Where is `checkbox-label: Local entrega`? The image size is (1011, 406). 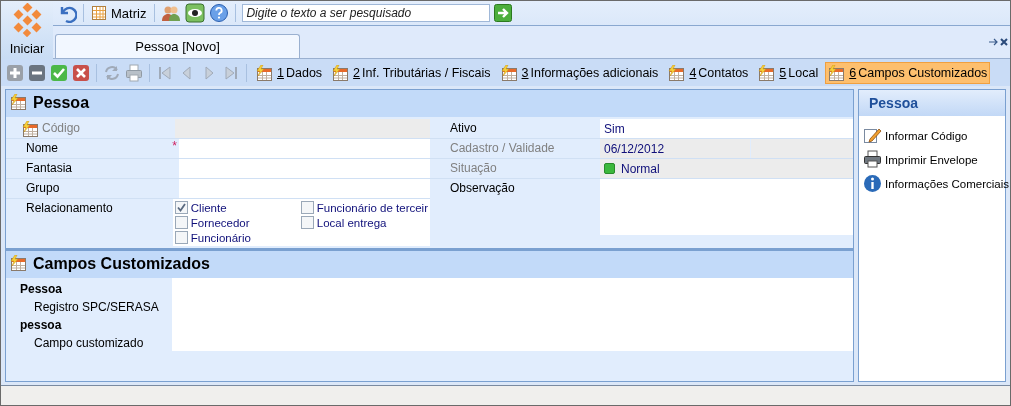
checkbox-label: Local entrega is located at coordinates (351, 222).